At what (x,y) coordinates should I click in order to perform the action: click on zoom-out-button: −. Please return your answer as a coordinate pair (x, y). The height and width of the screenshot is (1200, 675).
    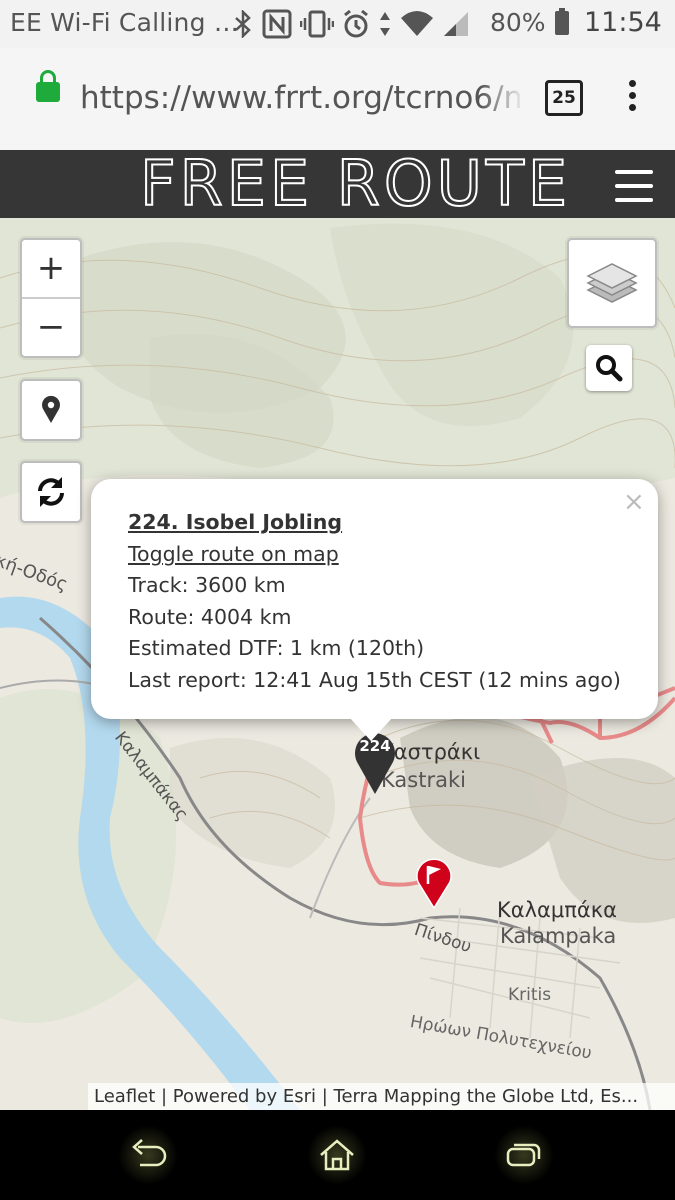
    Looking at the image, I should click on (51, 326).